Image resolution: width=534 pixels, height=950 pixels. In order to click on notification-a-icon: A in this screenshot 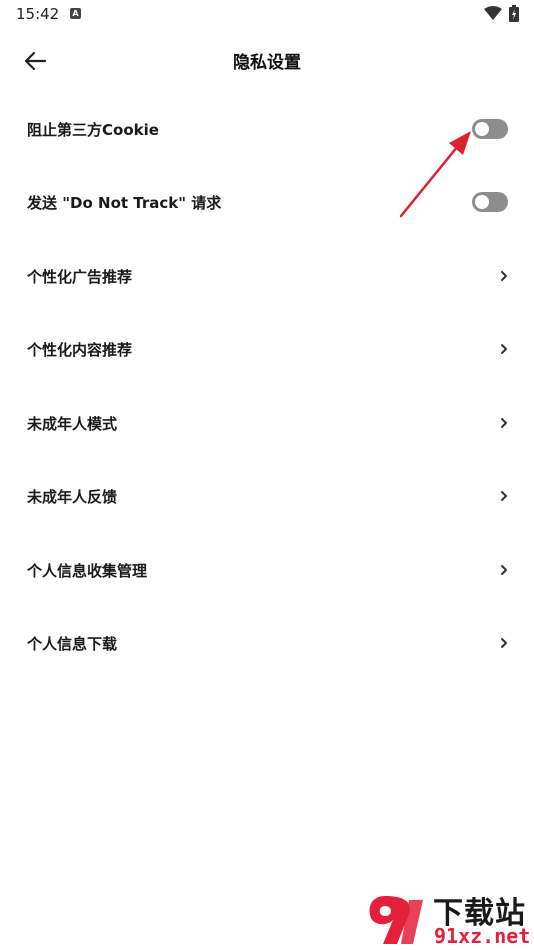, I will do `click(75, 13)`.